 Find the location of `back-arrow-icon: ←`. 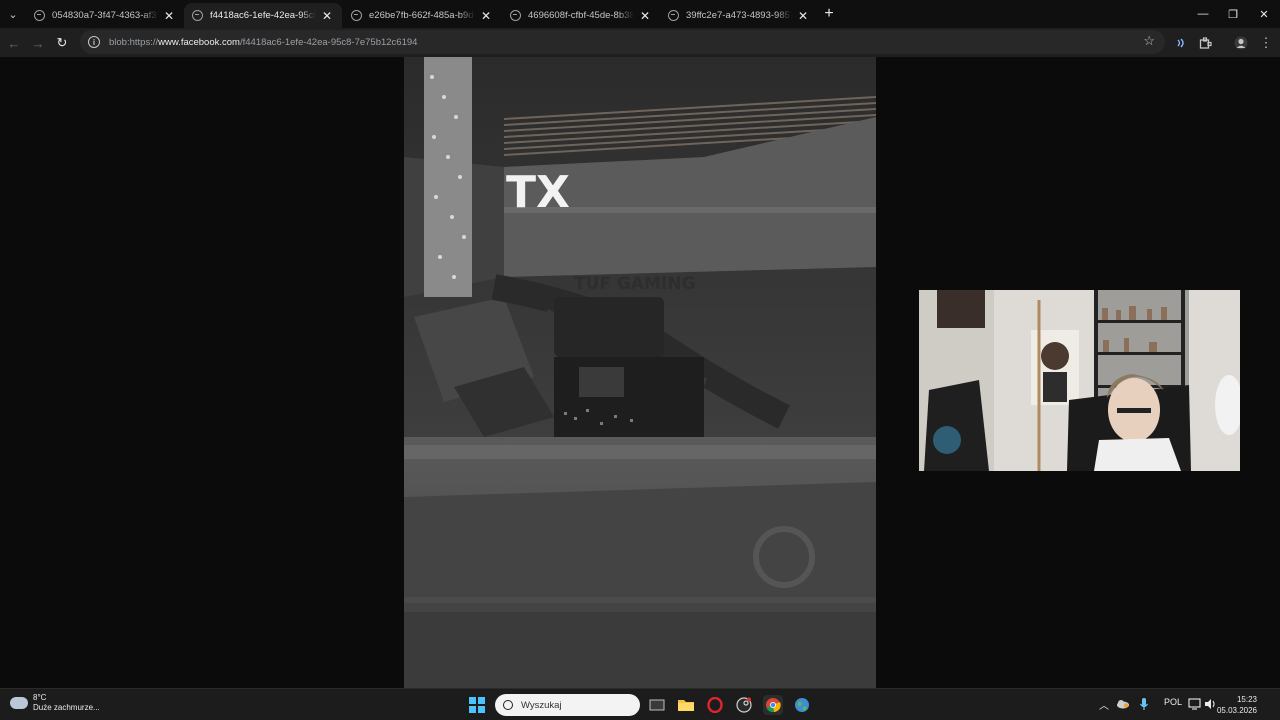

back-arrow-icon: ← is located at coordinates (14, 43).